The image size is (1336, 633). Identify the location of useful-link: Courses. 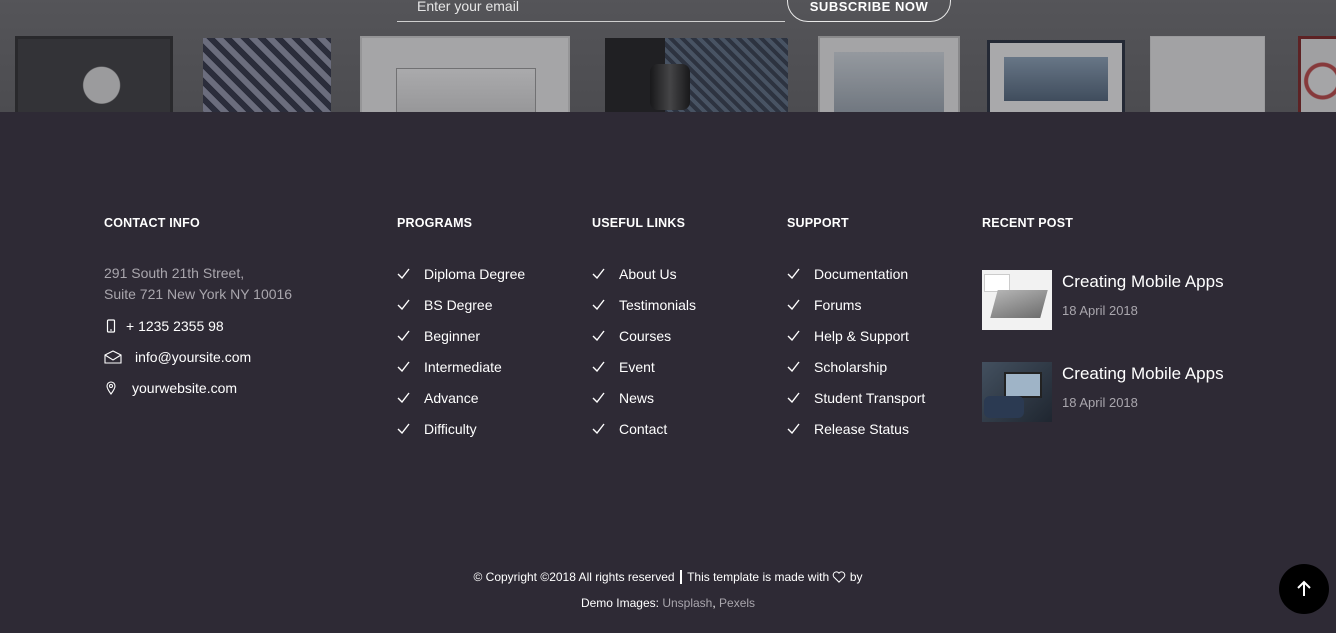
(682, 335).